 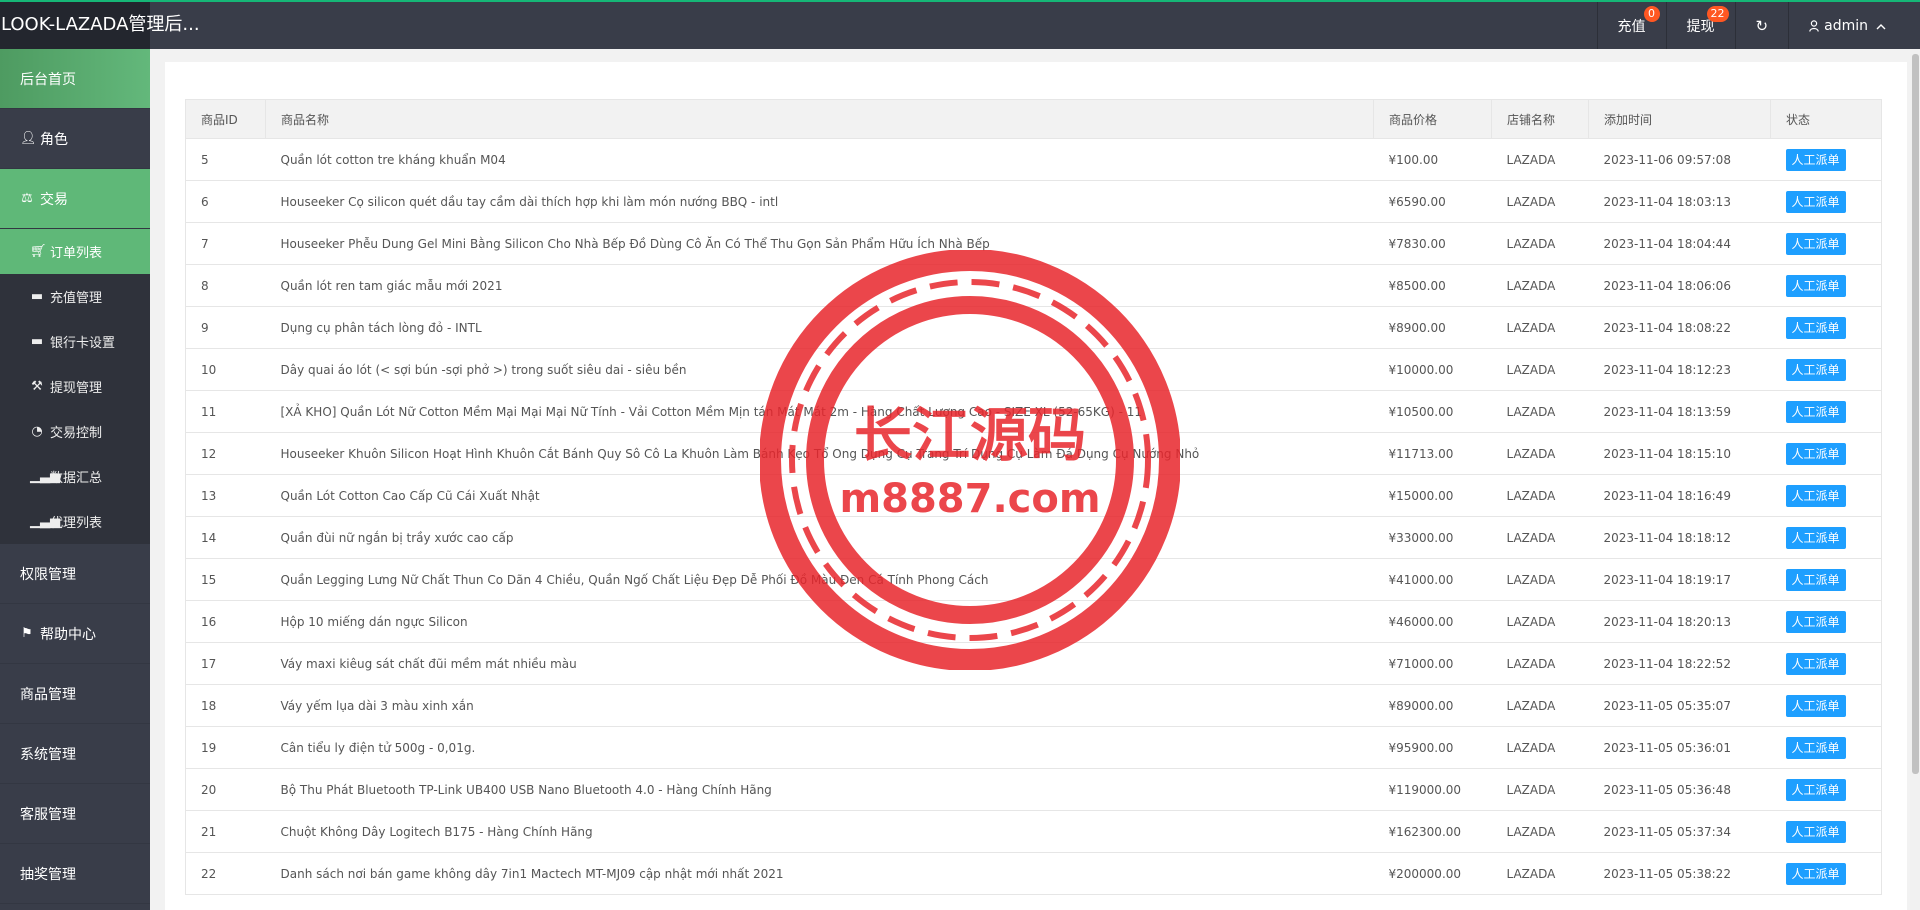 What do you see at coordinates (1432, 831) in the screenshot?
I see `cell-price: ¥162300.00` at bounding box center [1432, 831].